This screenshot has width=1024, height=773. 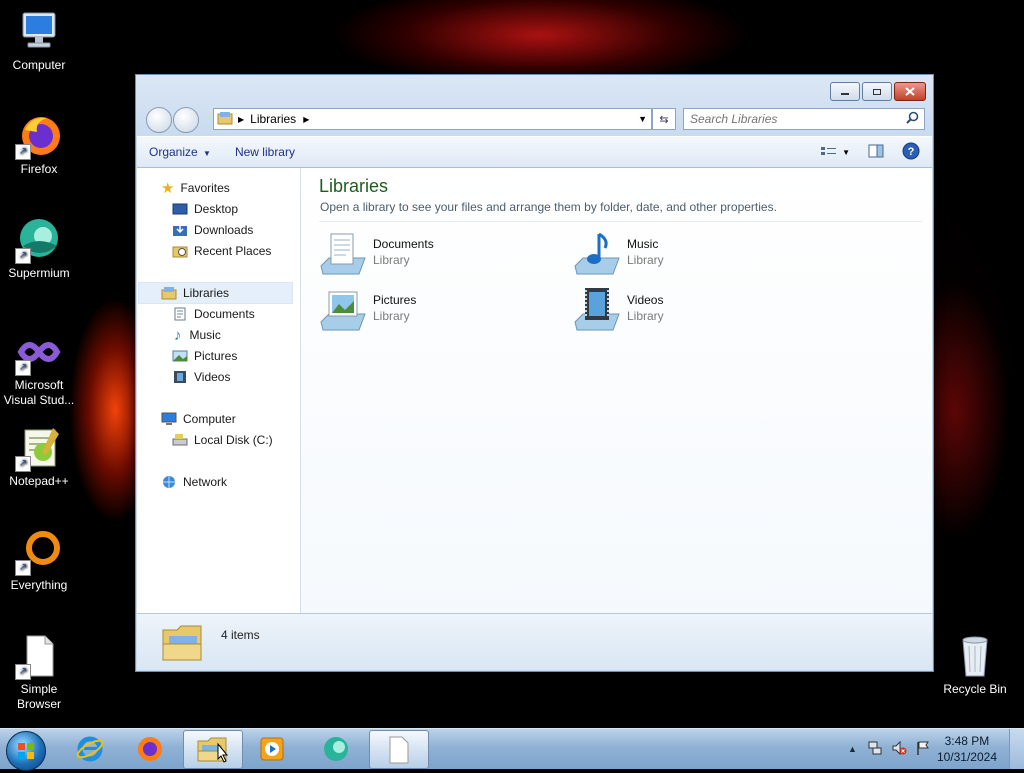 I want to click on change-view-button: ▼, so click(x=835, y=152).